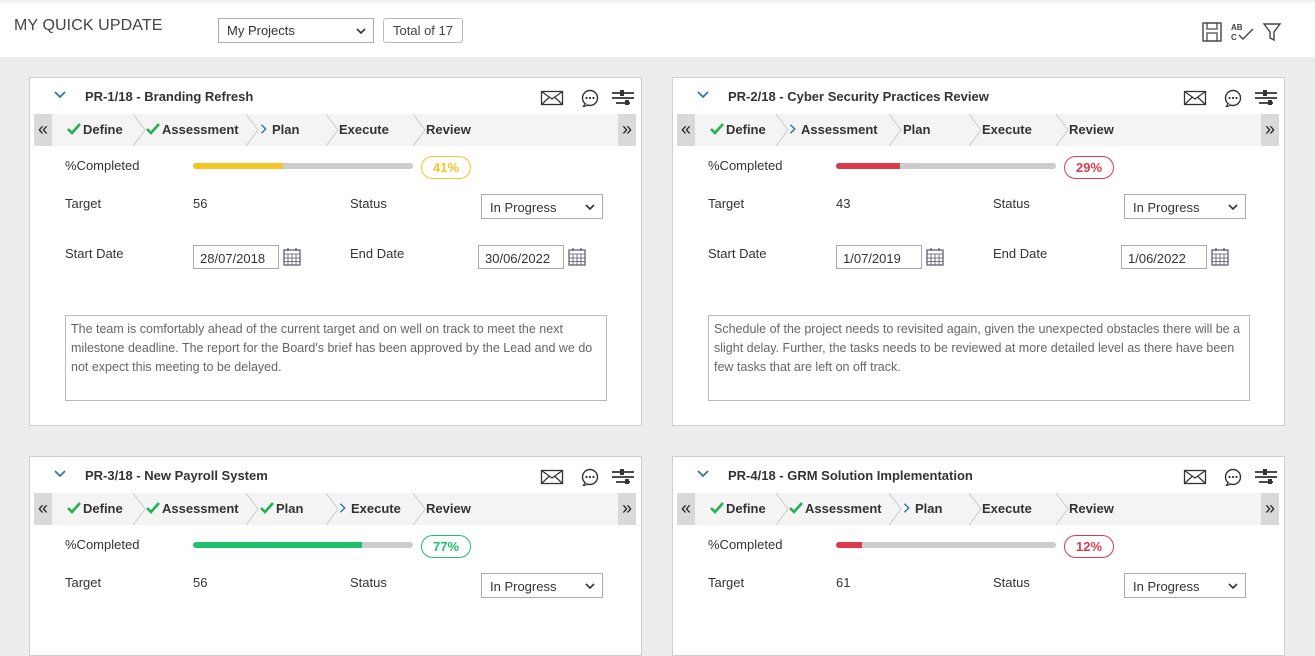 This screenshot has height=656, width=1315. What do you see at coordinates (296, 30) in the screenshot?
I see `project-filter-select: My Projects` at bounding box center [296, 30].